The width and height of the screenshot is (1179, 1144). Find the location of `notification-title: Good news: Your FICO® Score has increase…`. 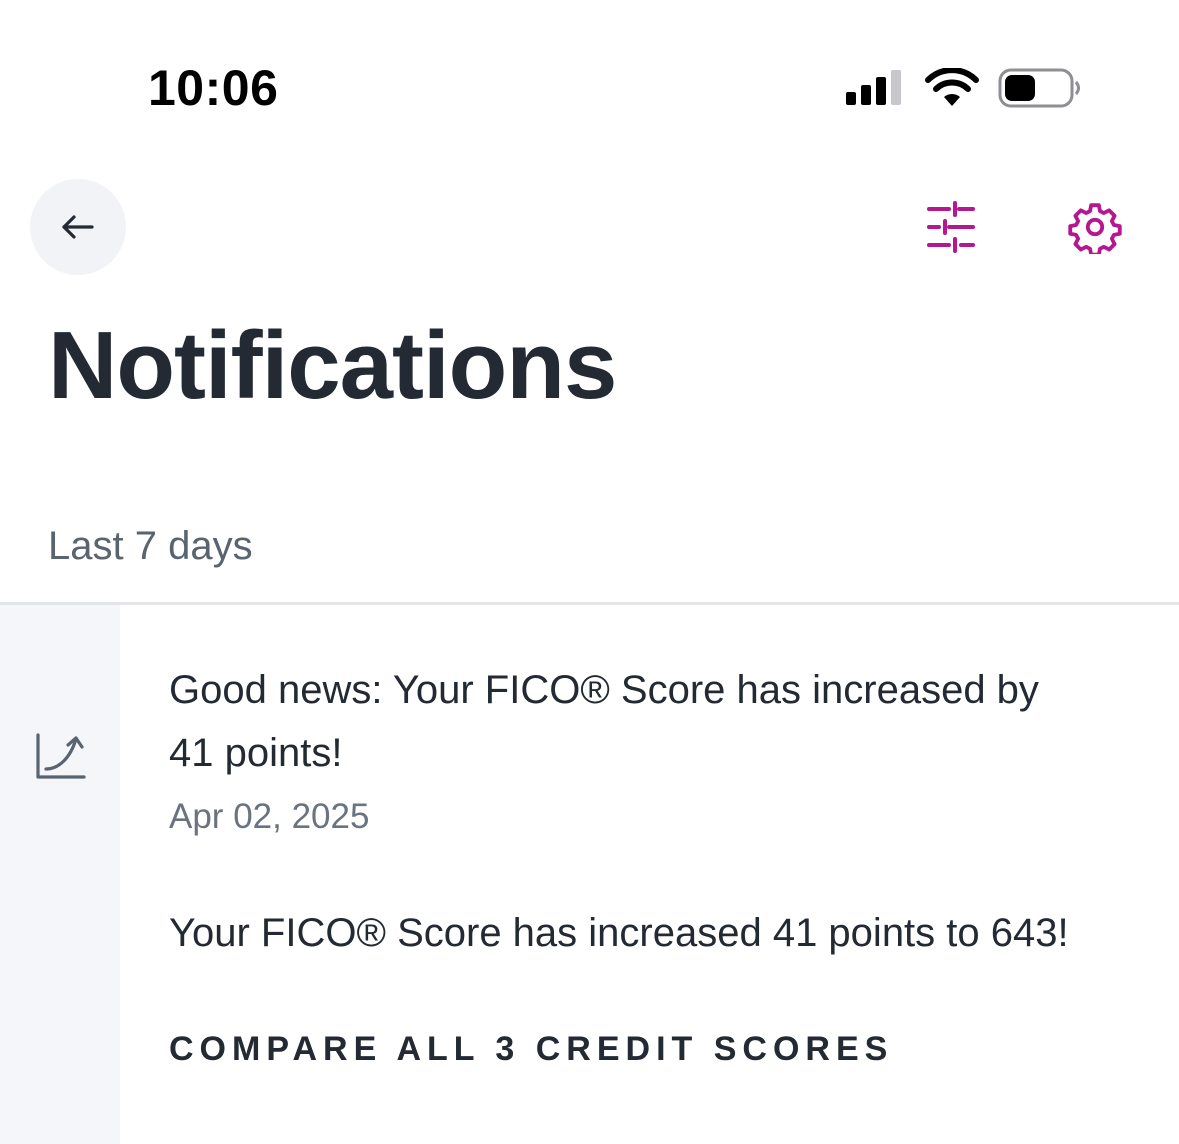

notification-title: Good news: Your FICO® Score has increase… is located at coordinates (604, 721).